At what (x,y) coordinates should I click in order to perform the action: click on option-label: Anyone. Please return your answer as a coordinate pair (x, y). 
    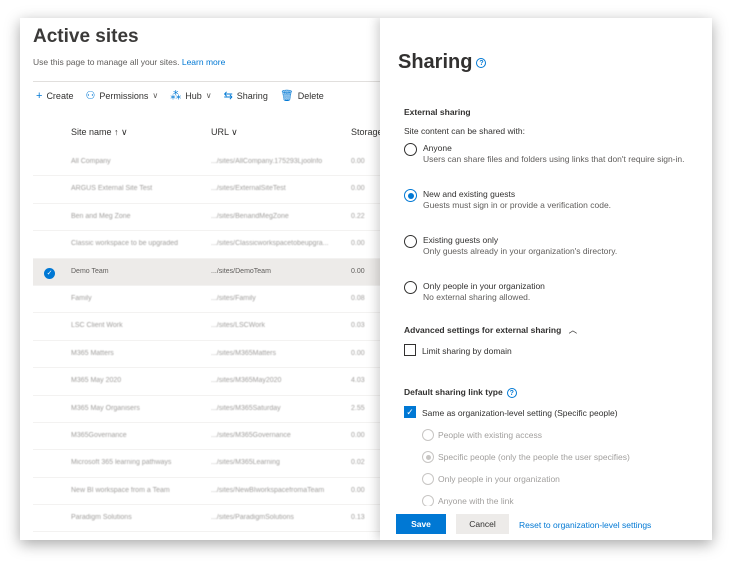
    Looking at the image, I should click on (437, 148).